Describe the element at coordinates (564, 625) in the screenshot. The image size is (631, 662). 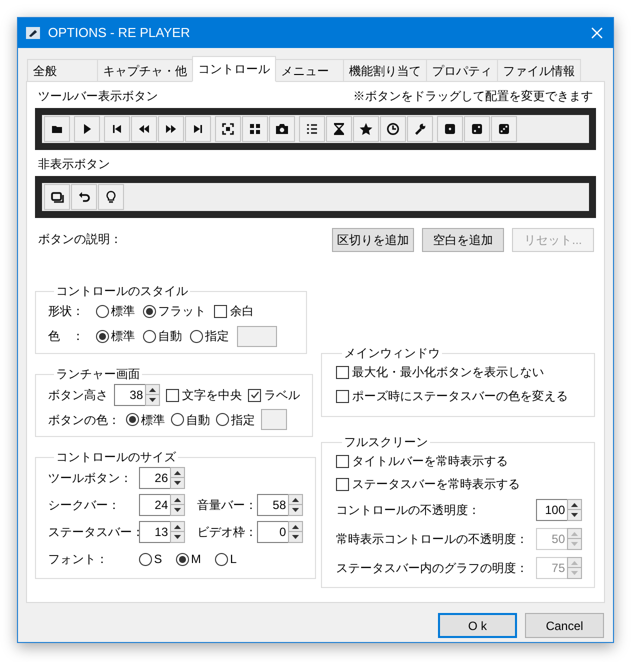
I see `dialog-button: Cancel` at that location.